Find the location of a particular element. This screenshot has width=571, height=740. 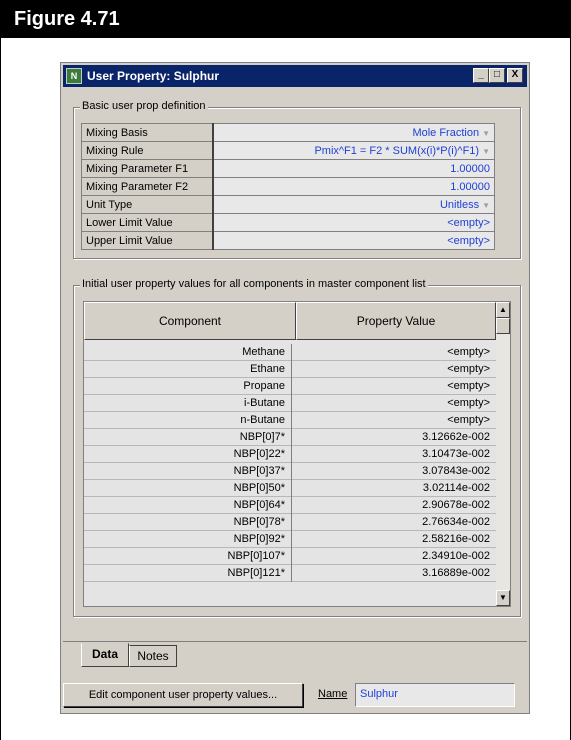

figure-label: Figure 4.71 is located at coordinates (67, 19).